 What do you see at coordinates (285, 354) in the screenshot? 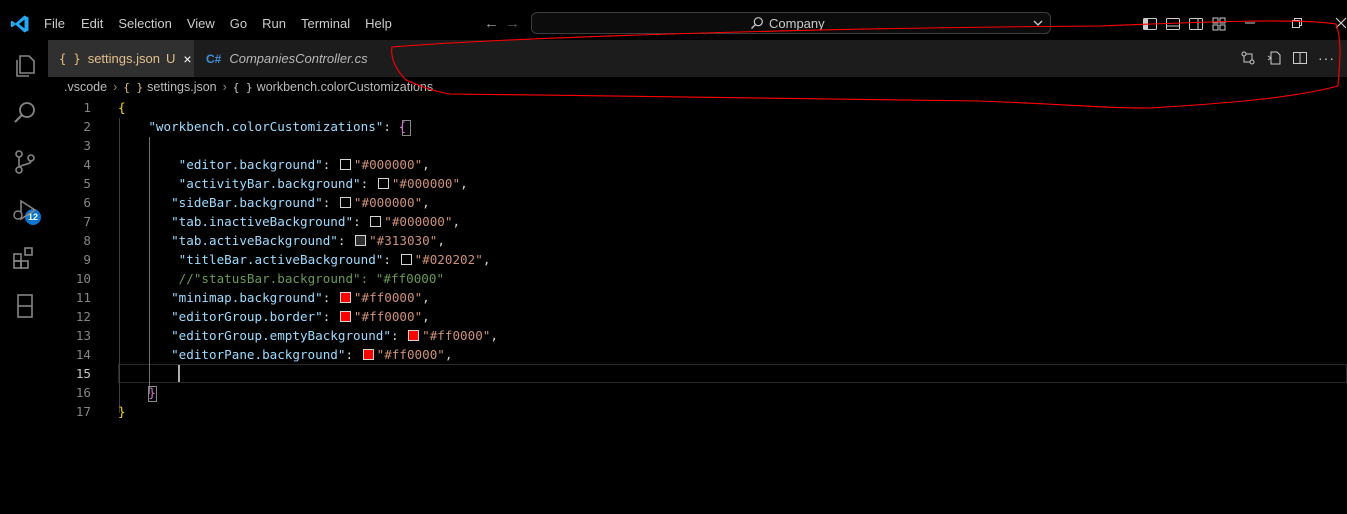
I see `code-text: "editorPane.background": "#ff0000",` at bounding box center [285, 354].